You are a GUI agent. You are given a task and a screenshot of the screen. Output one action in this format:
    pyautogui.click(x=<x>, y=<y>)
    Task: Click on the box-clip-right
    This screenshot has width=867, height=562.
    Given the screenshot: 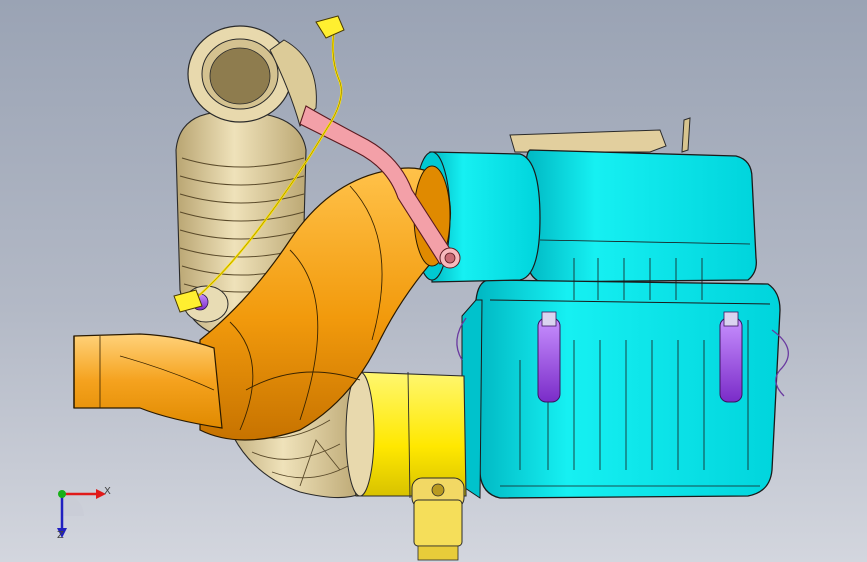 What is the action you would take?
    pyautogui.click(x=731, y=357)
    